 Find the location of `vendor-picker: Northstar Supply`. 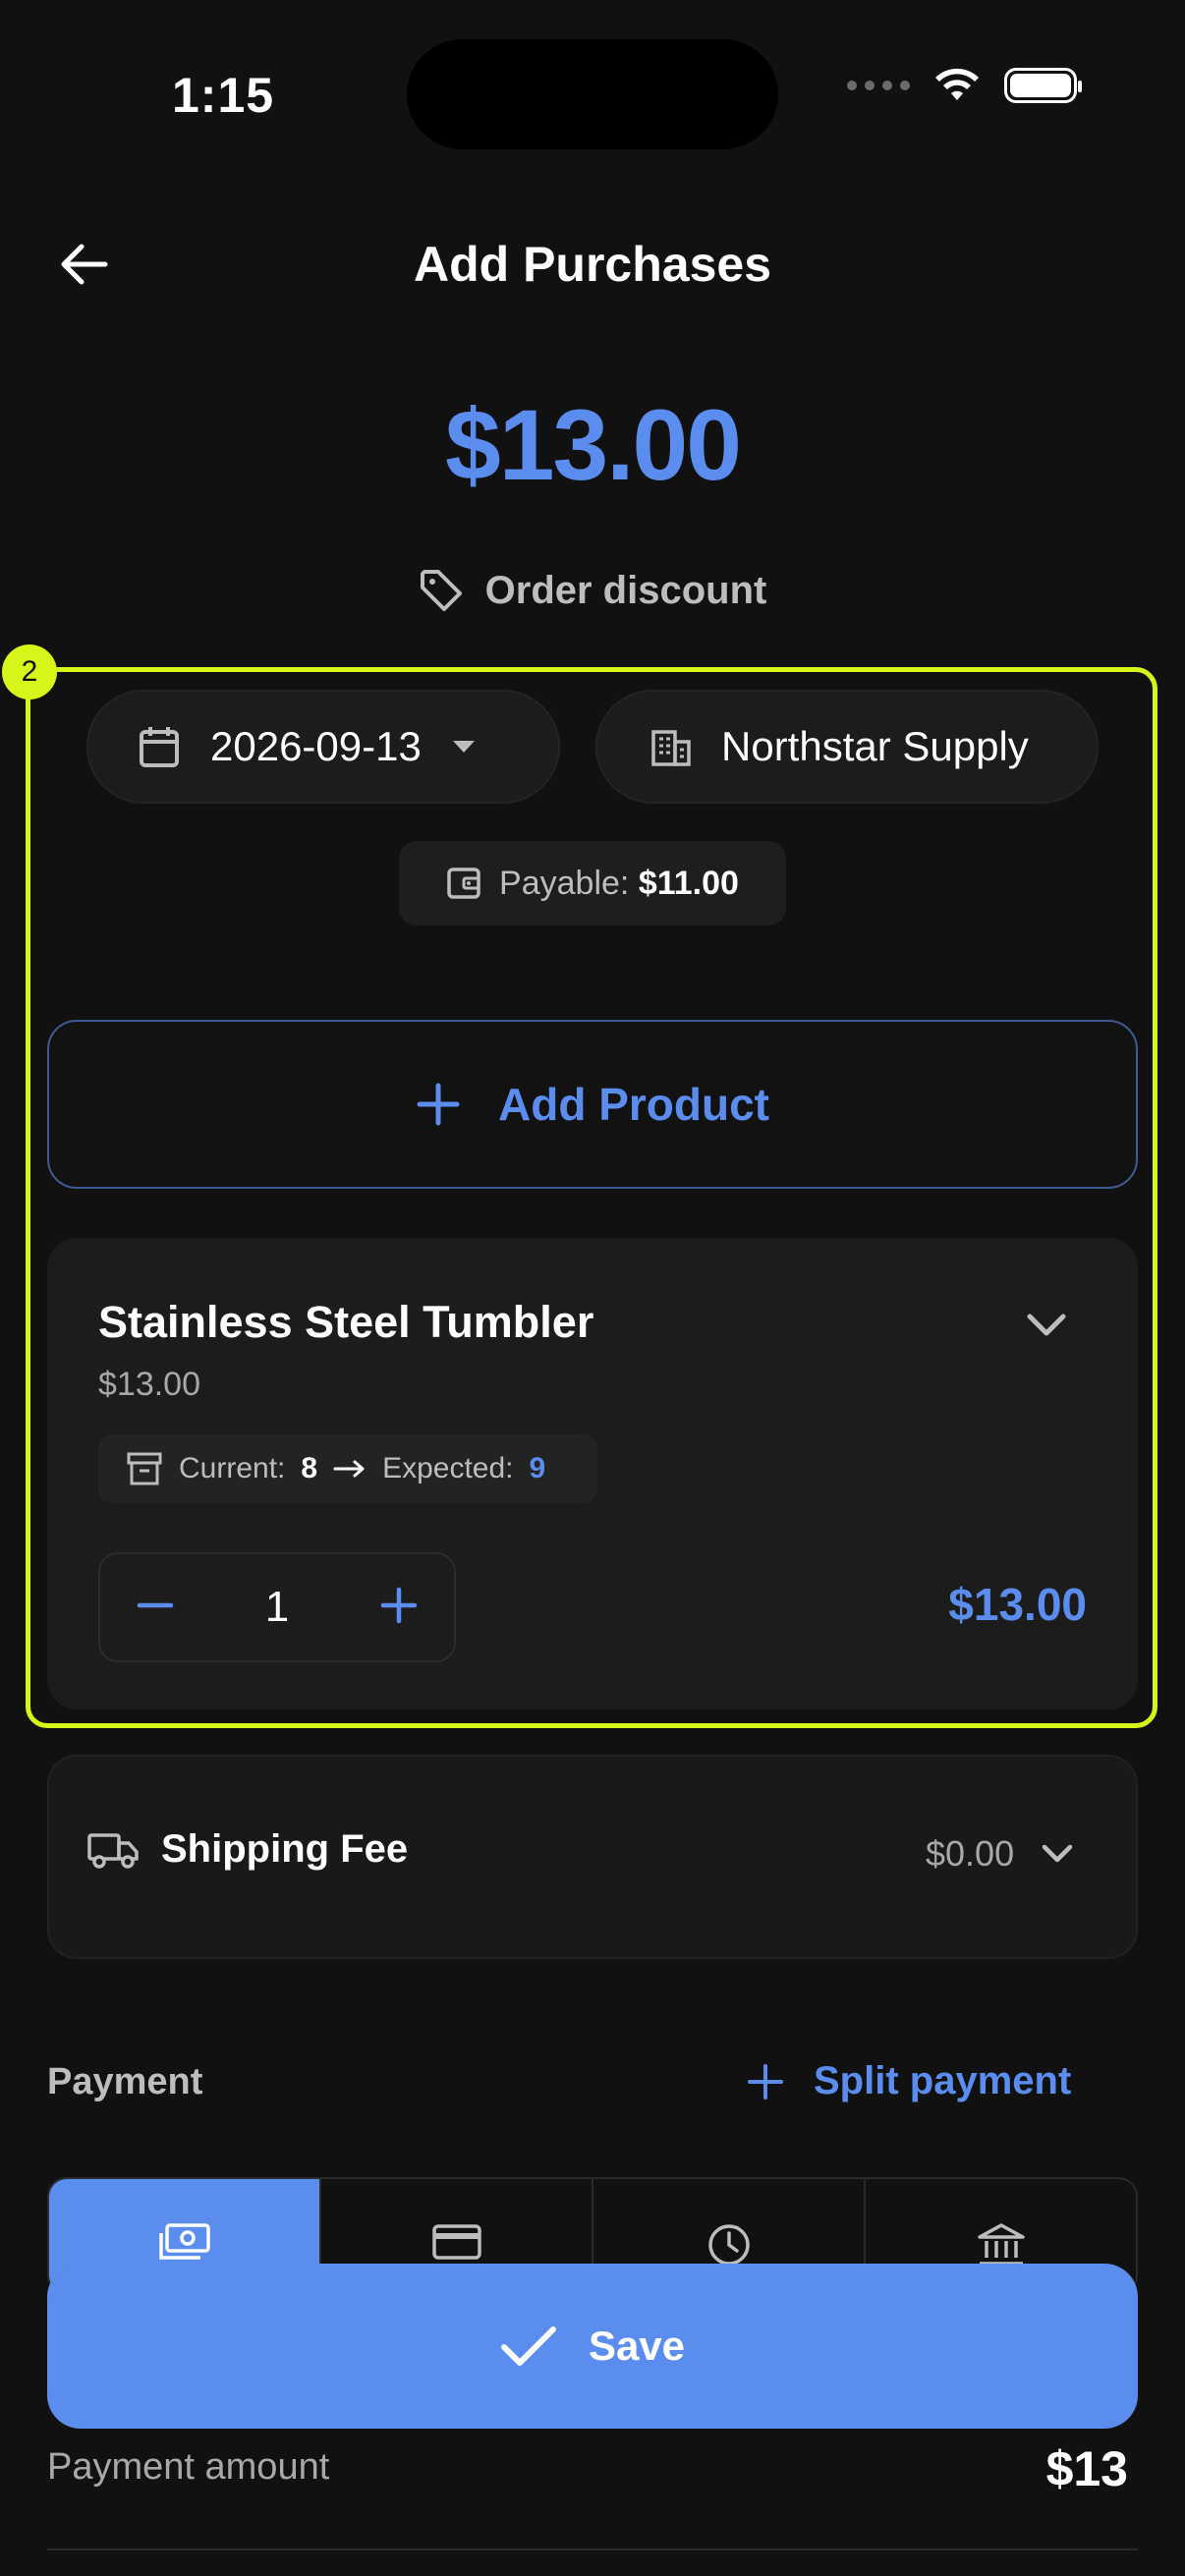

vendor-picker: Northstar Supply is located at coordinates (847, 747).